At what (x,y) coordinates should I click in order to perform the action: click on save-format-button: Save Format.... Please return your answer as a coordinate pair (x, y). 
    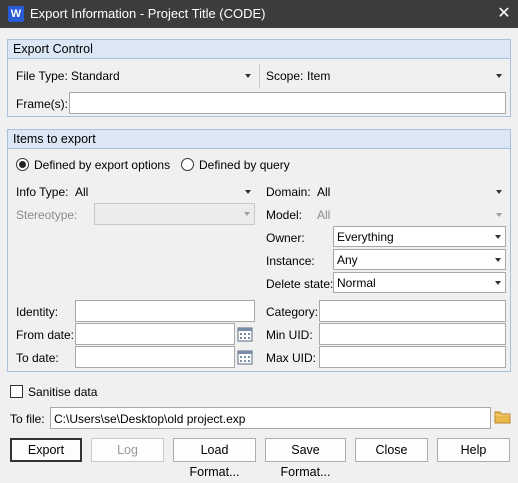
    Looking at the image, I should click on (305, 458).